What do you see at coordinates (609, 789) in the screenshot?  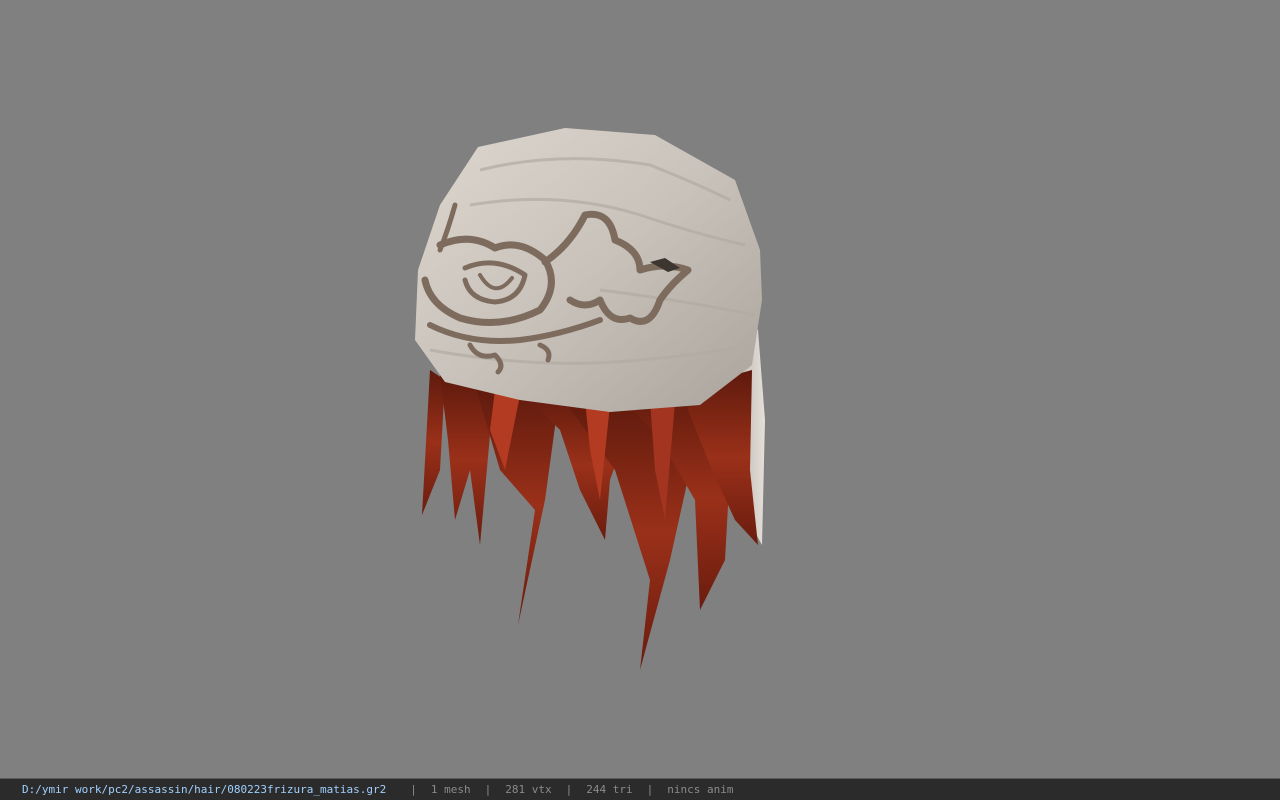 I see `triangle-count: 244 tri` at bounding box center [609, 789].